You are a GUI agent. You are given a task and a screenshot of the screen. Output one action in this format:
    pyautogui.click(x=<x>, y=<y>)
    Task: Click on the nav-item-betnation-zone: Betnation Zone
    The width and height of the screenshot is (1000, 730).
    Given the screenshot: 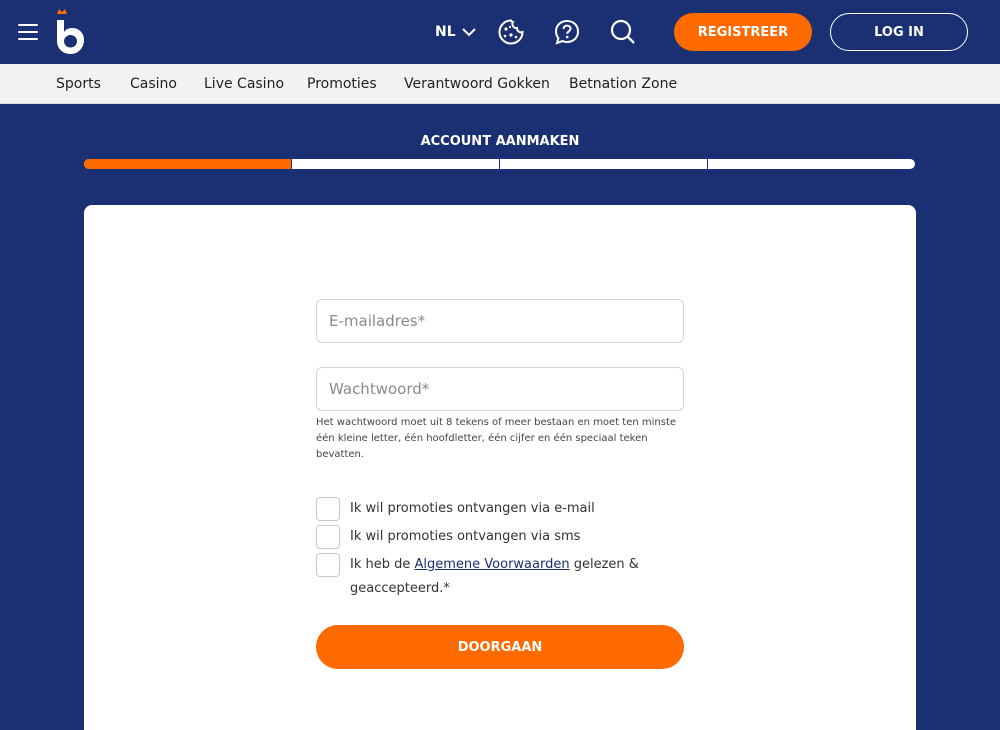 What is the action you would take?
    pyautogui.click(x=623, y=84)
    